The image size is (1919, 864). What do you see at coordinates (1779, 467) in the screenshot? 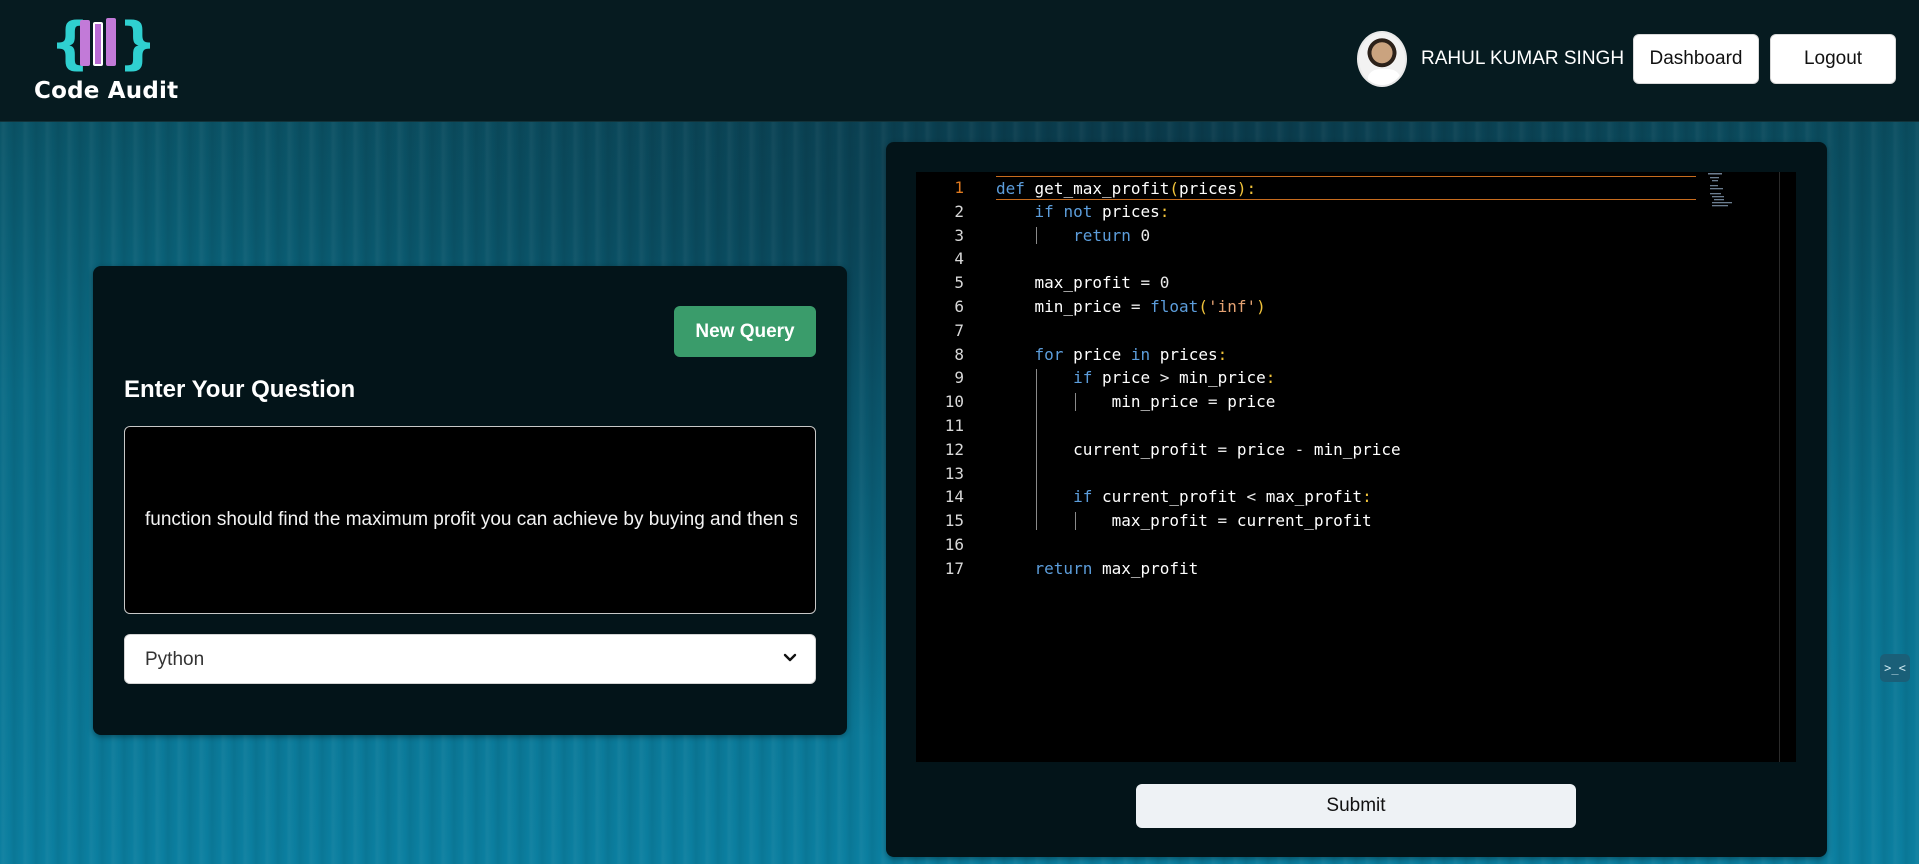
I see `editor-scrollbar` at bounding box center [1779, 467].